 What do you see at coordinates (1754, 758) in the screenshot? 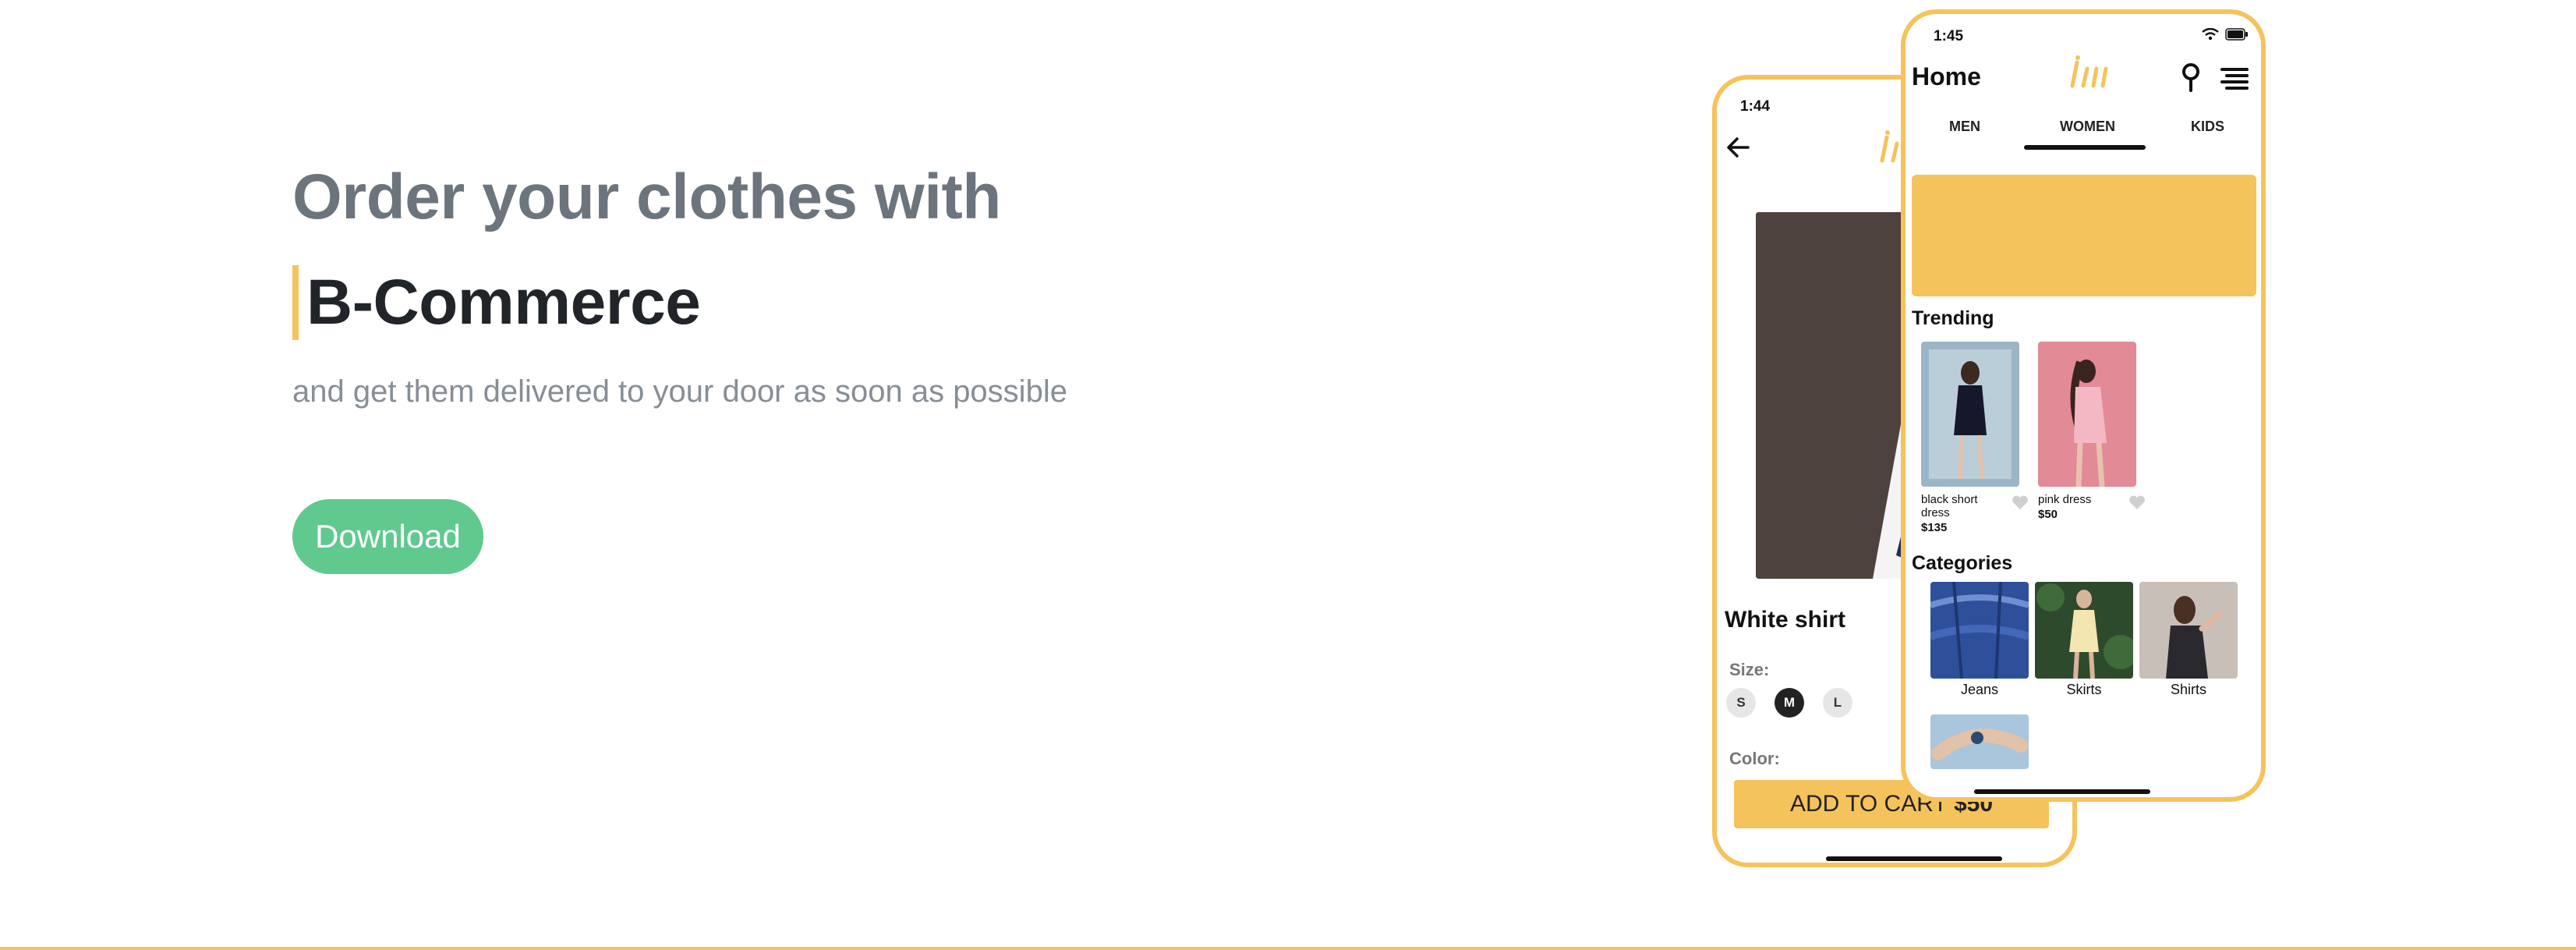
I see `color-label: Color:` at bounding box center [1754, 758].